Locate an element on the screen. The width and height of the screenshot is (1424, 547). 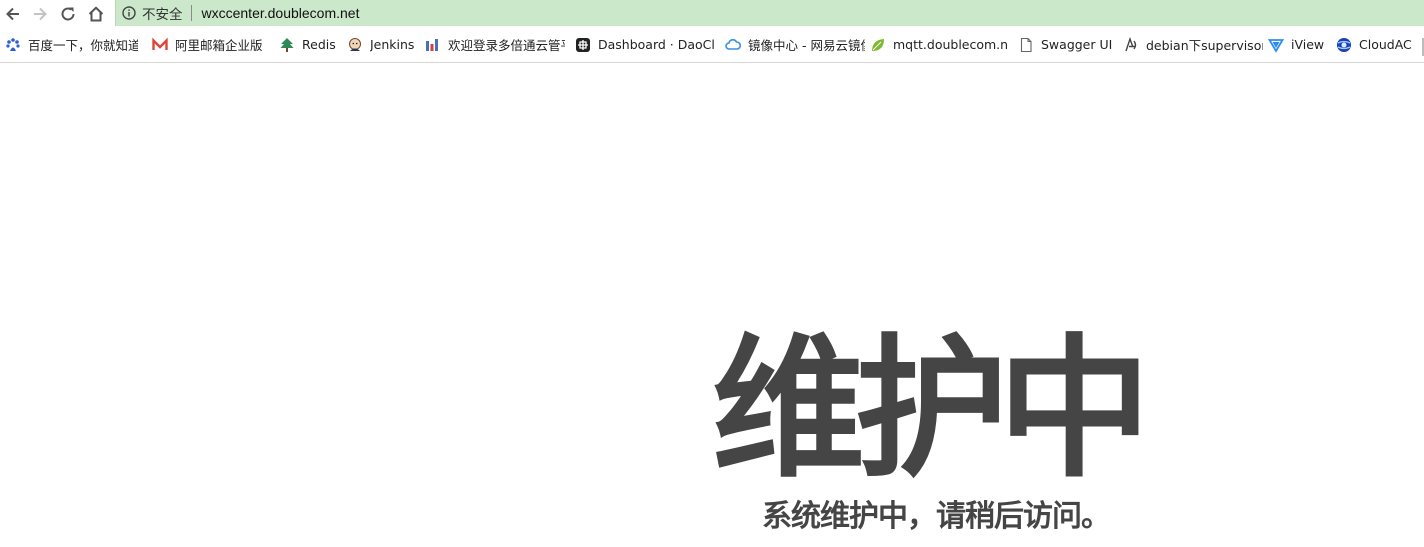
bookmark-swagger: Swagger UI is located at coordinates (1065, 44).